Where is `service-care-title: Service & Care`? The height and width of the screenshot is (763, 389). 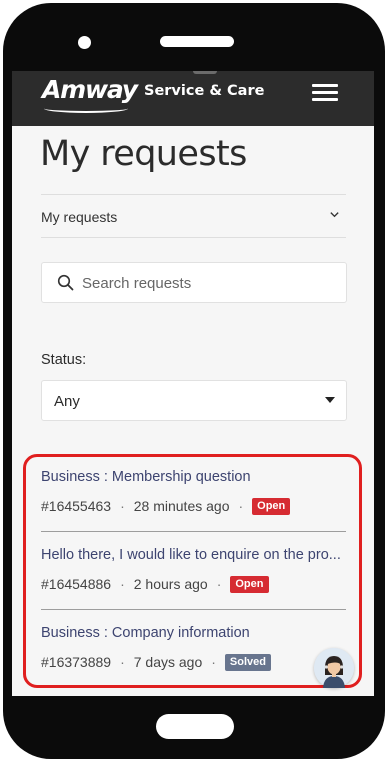
service-care-title: Service & Care is located at coordinates (204, 91).